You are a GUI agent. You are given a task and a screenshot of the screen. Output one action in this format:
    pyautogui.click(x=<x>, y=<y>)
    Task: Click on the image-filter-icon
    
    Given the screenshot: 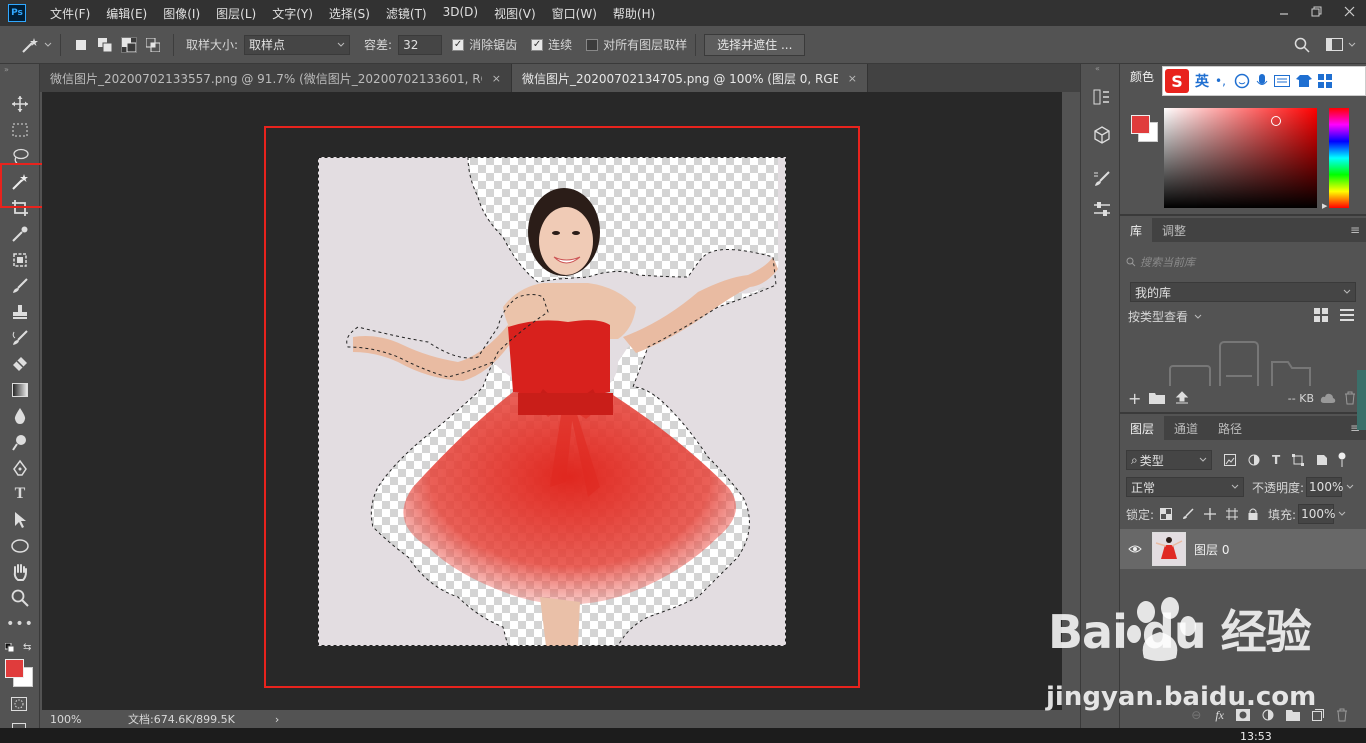 What is the action you would take?
    pyautogui.click(x=1230, y=460)
    